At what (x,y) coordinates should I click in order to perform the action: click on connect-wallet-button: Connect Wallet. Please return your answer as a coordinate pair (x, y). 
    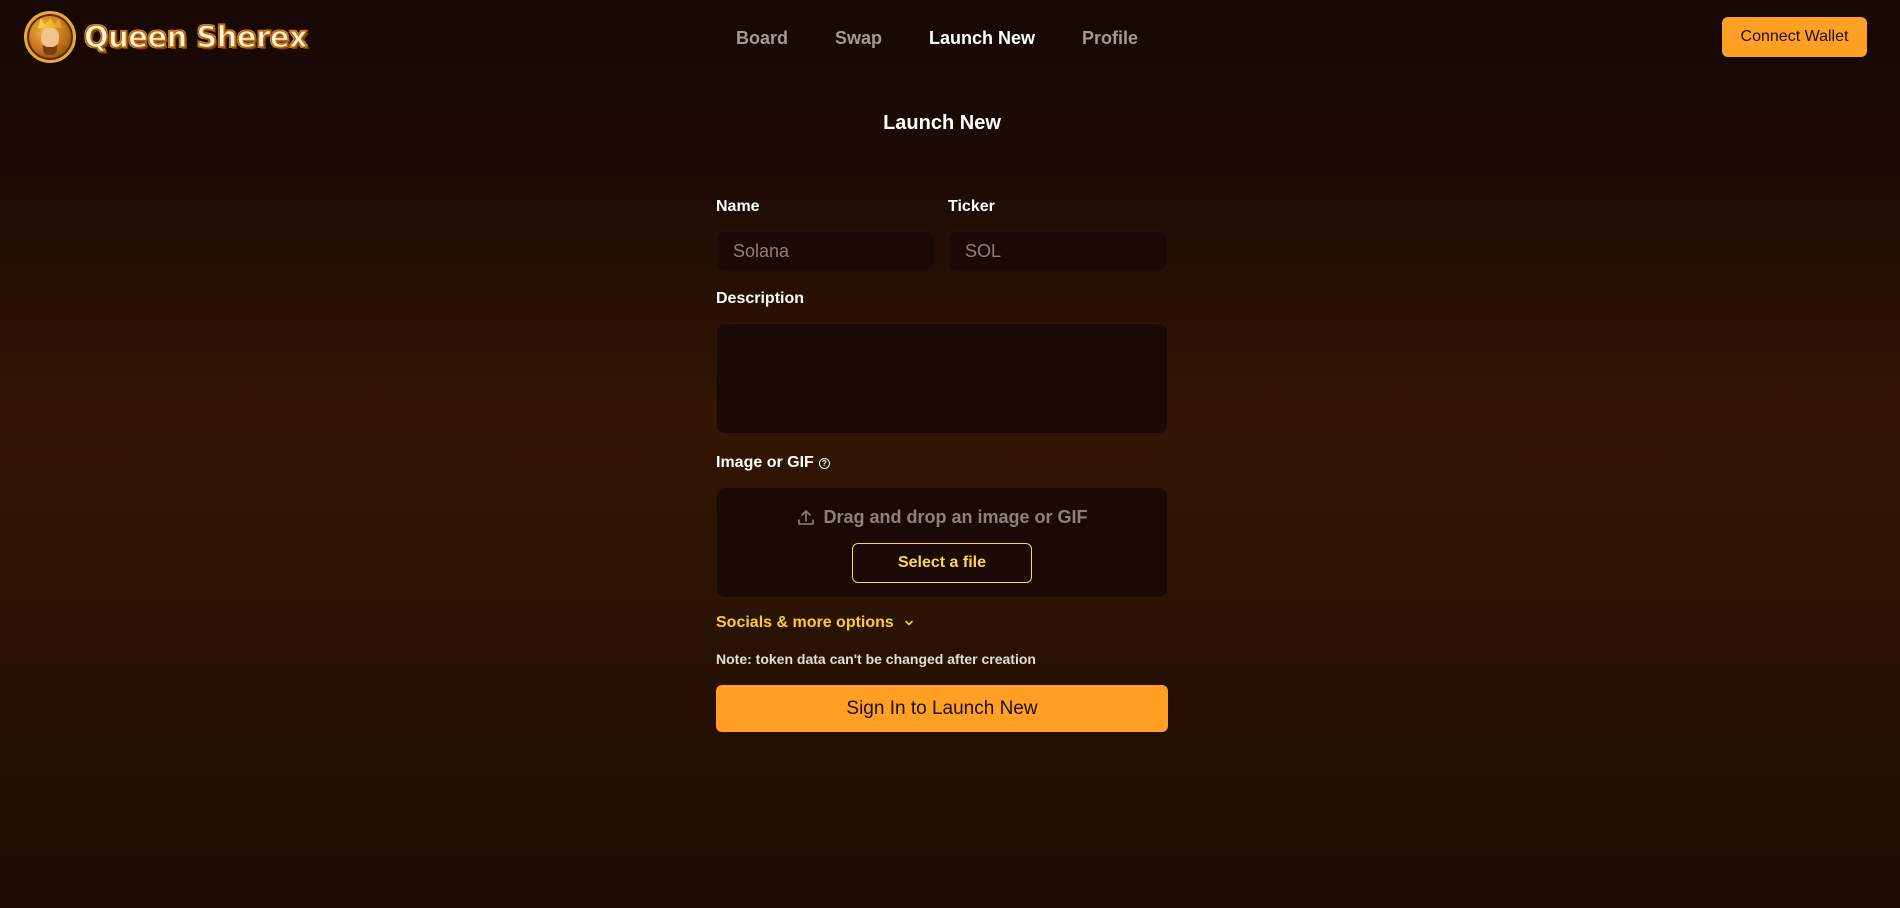
    Looking at the image, I should click on (1794, 37).